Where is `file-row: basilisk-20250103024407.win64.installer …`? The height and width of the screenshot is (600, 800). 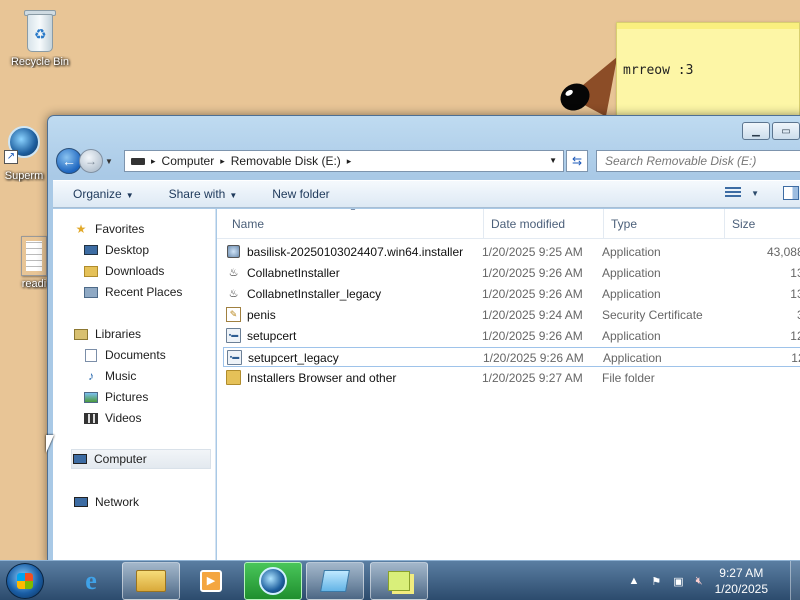
file-row: basilisk-20250103024407.win64.installer … is located at coordinates (511, 252).